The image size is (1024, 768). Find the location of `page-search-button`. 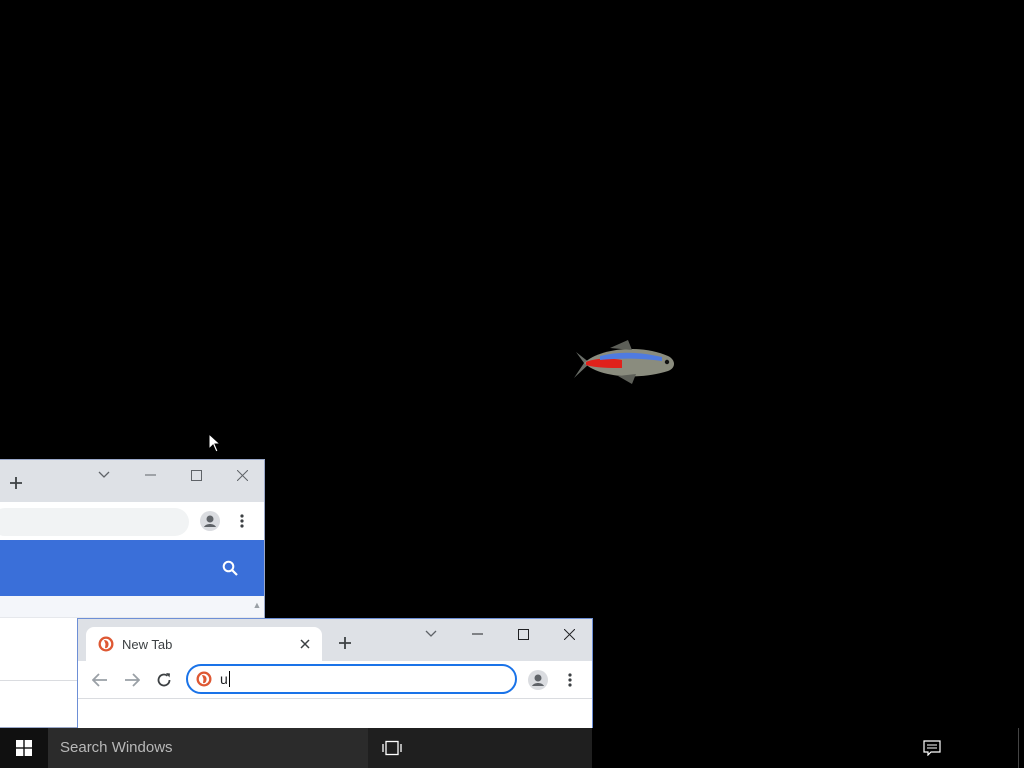

page-search-button is located at coordinates (230, 568).